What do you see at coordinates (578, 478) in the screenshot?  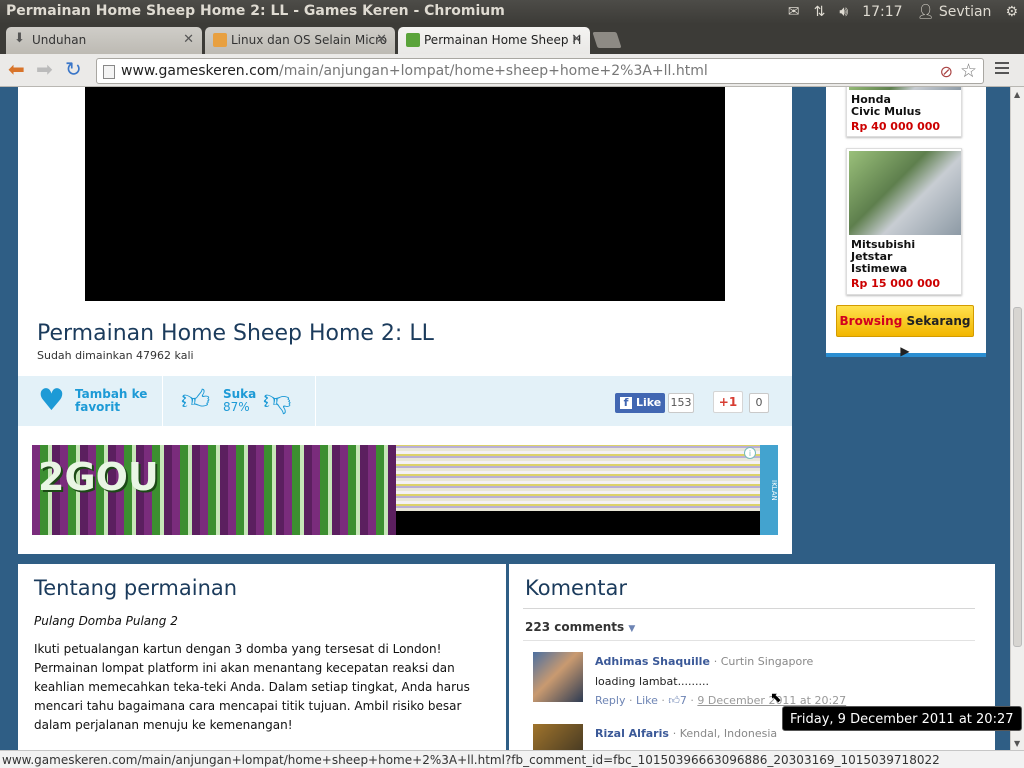 I see `ad-graphic` at bounding box center [578, 478].